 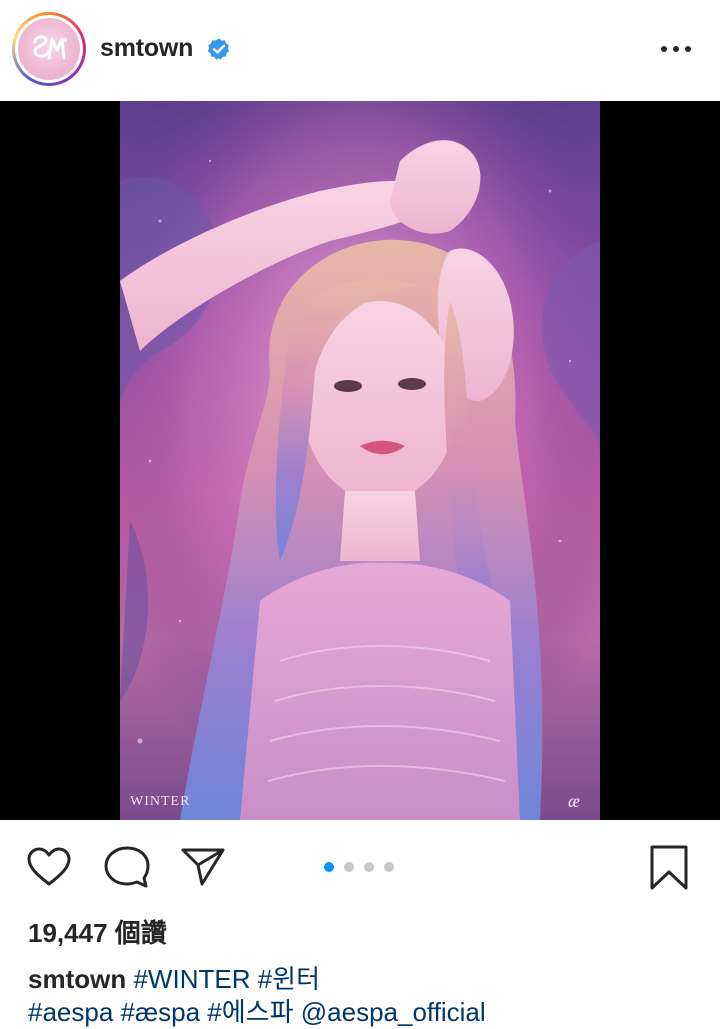 I want to click on more-horizontal-icon, so click(x=676, y=49).